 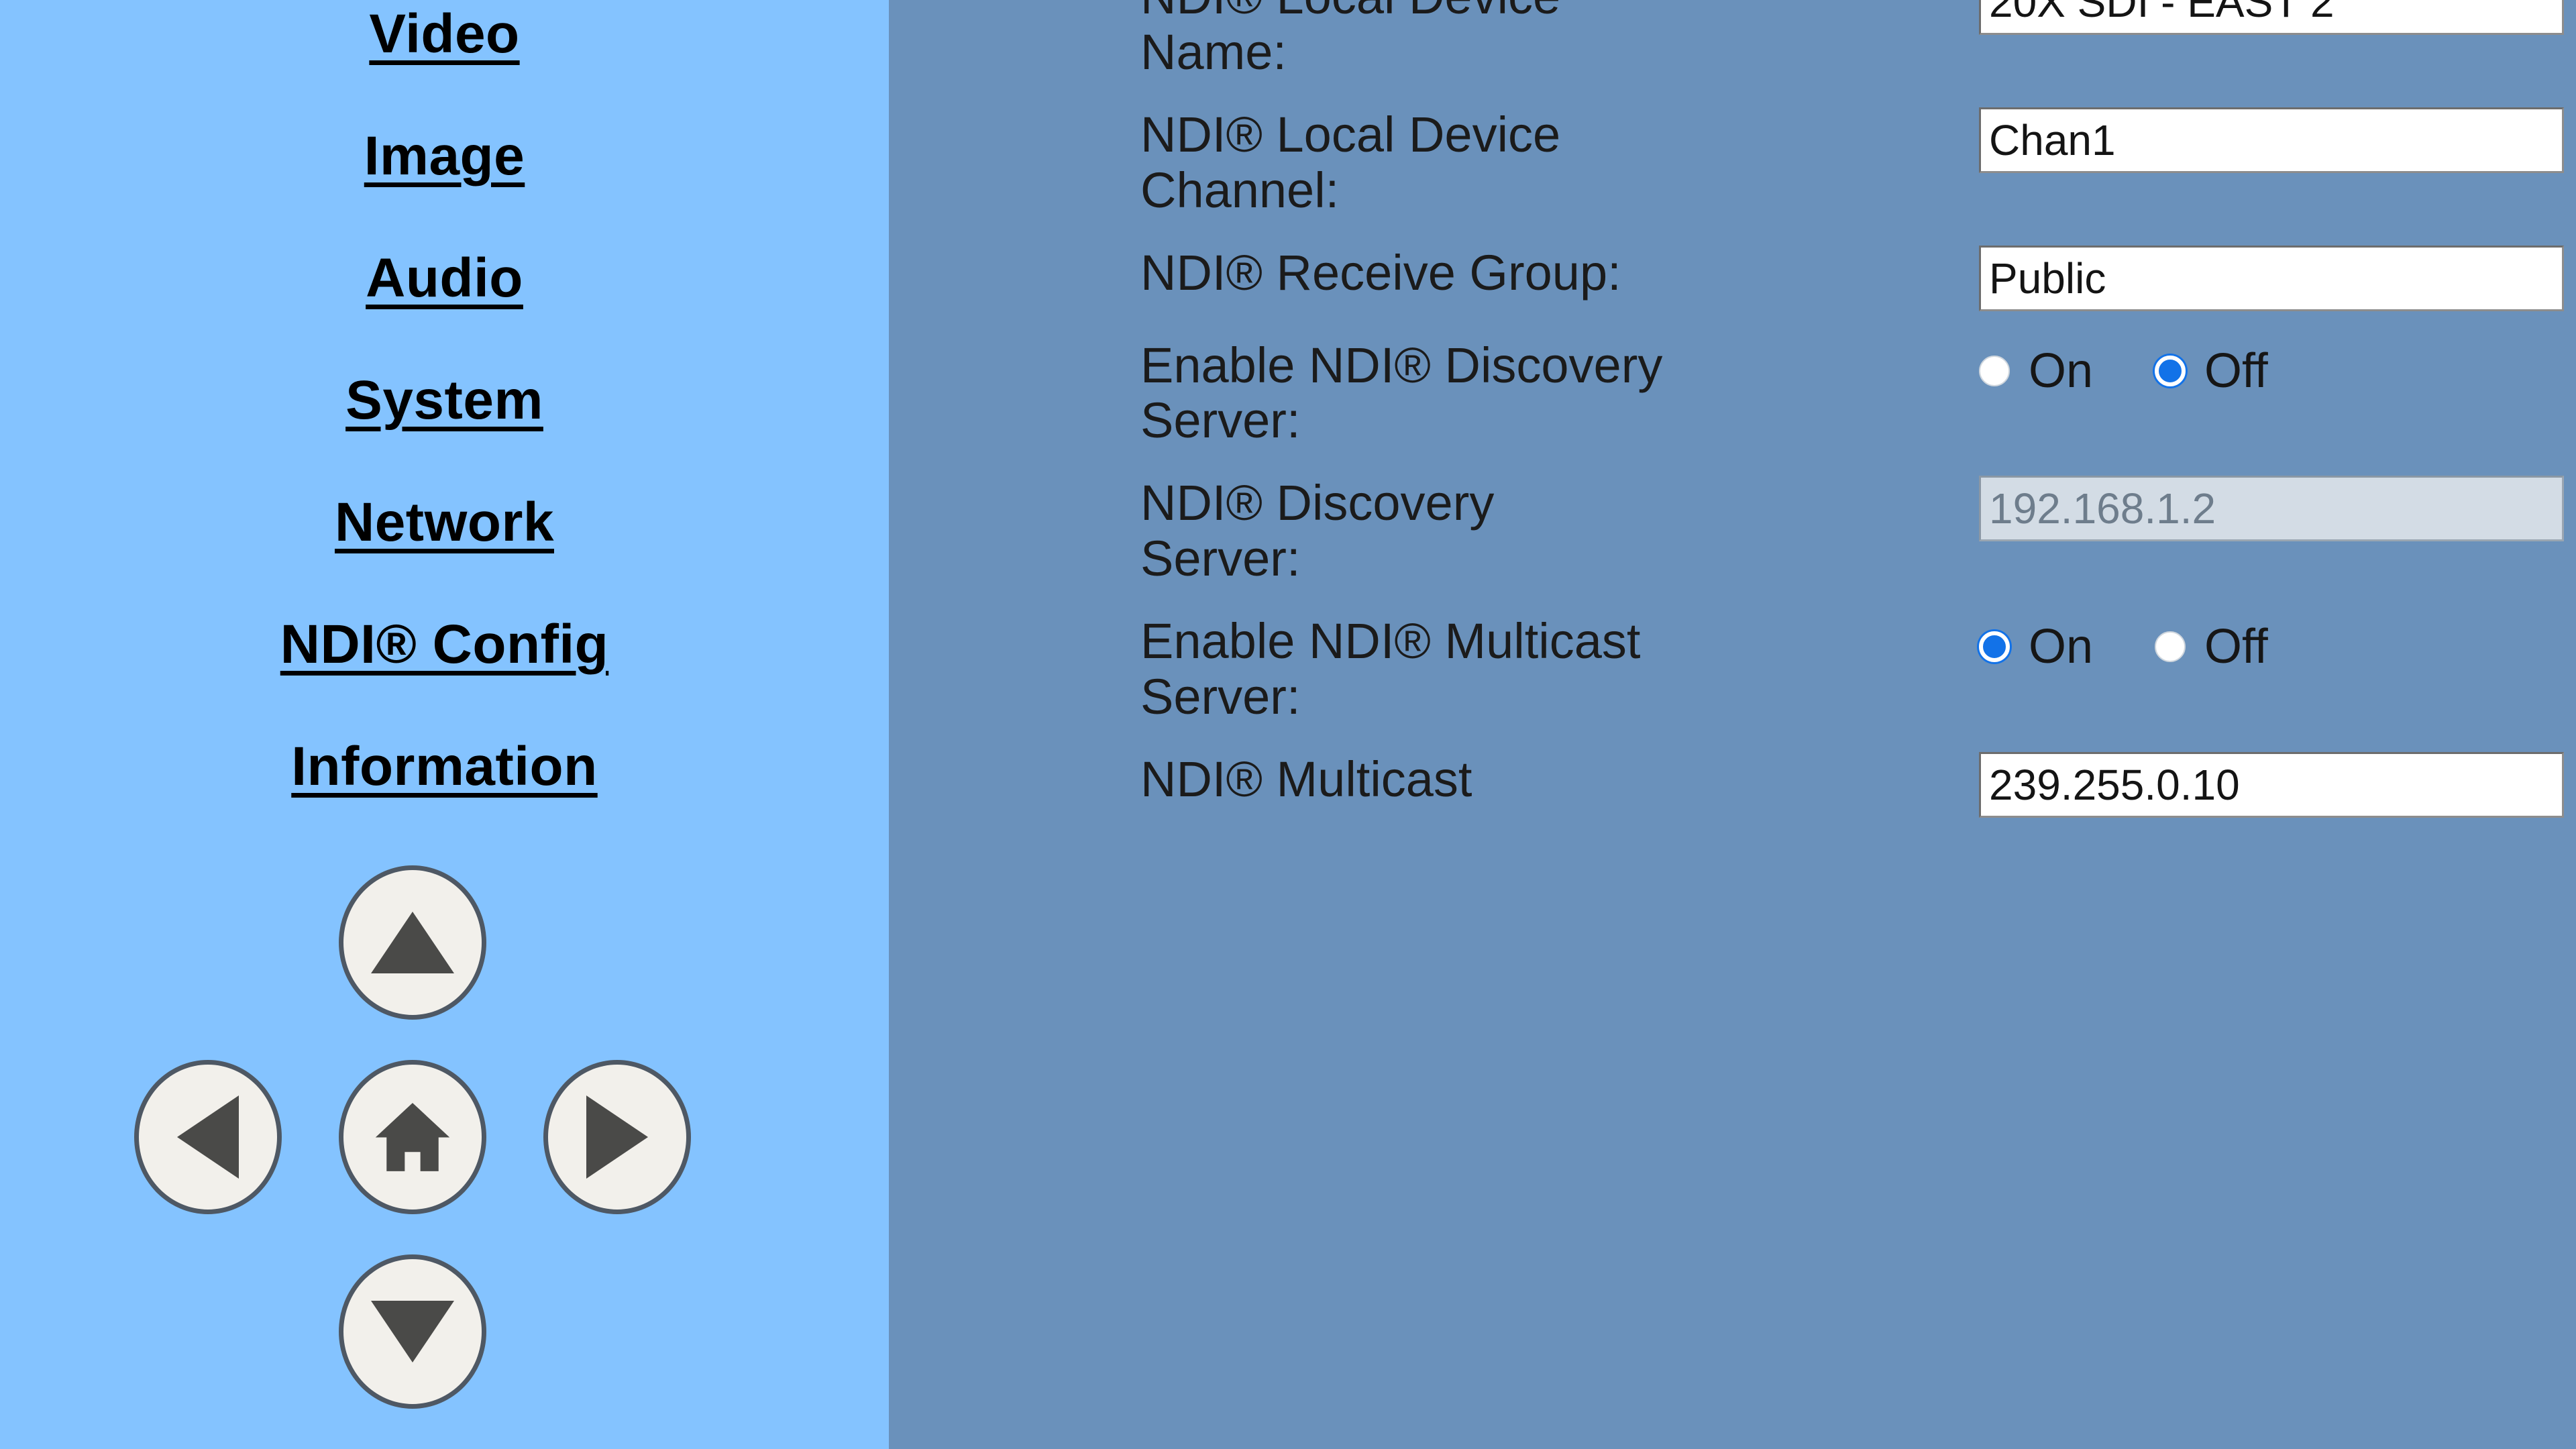 I want to click on form-row-enable-multicast-server: Enable NDI® Multicast Server: On Off, so click(x=1858, y=669).